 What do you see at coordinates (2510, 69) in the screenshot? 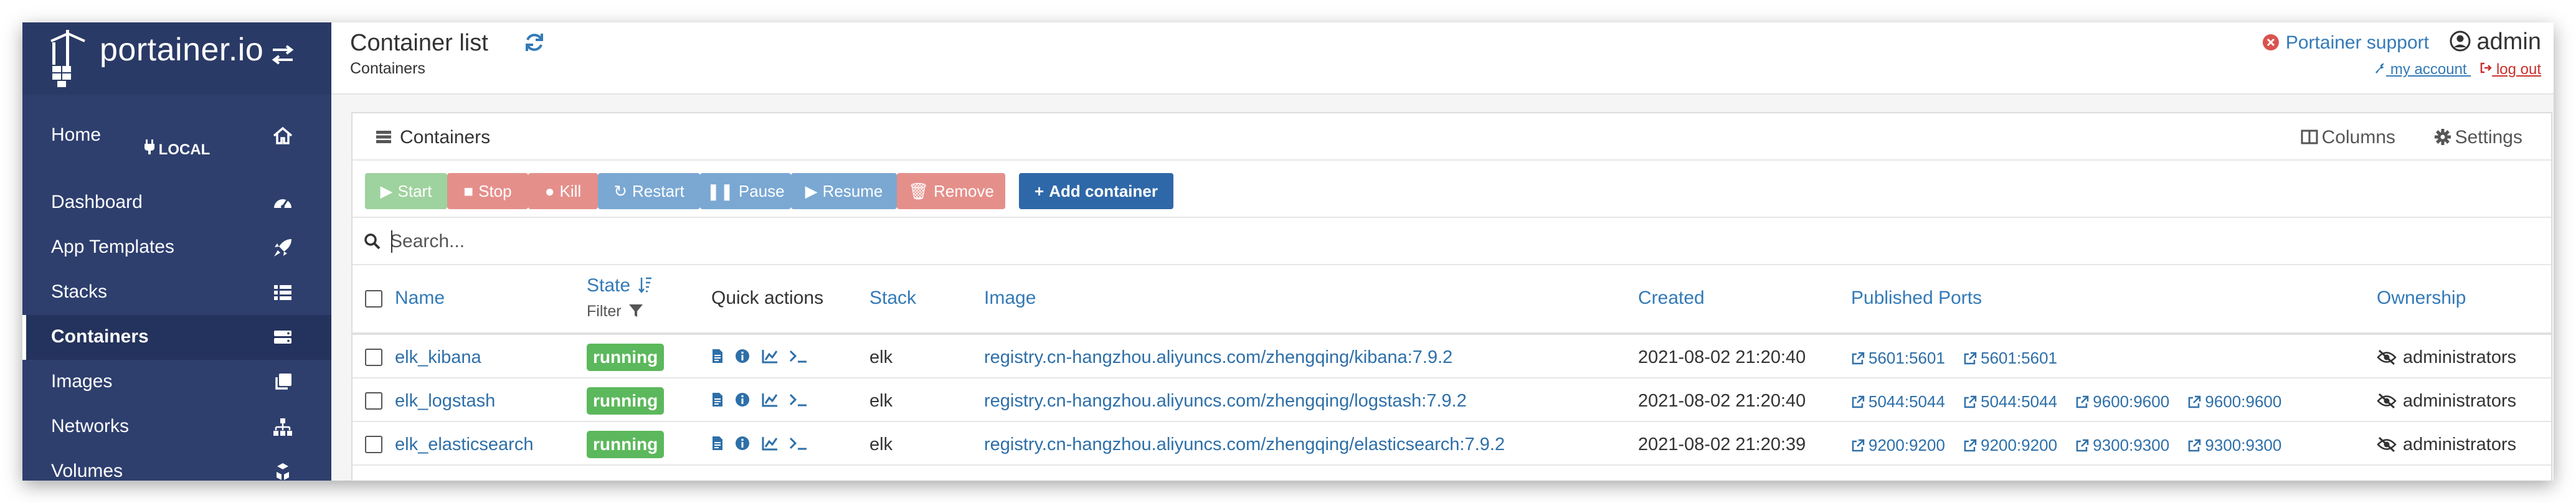
I see `logout-link: log out` at bounding box center [2510, 69].